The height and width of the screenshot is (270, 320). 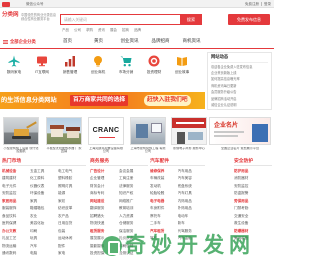 I want to click on category-link: 家具, so click(x=44, y=202).